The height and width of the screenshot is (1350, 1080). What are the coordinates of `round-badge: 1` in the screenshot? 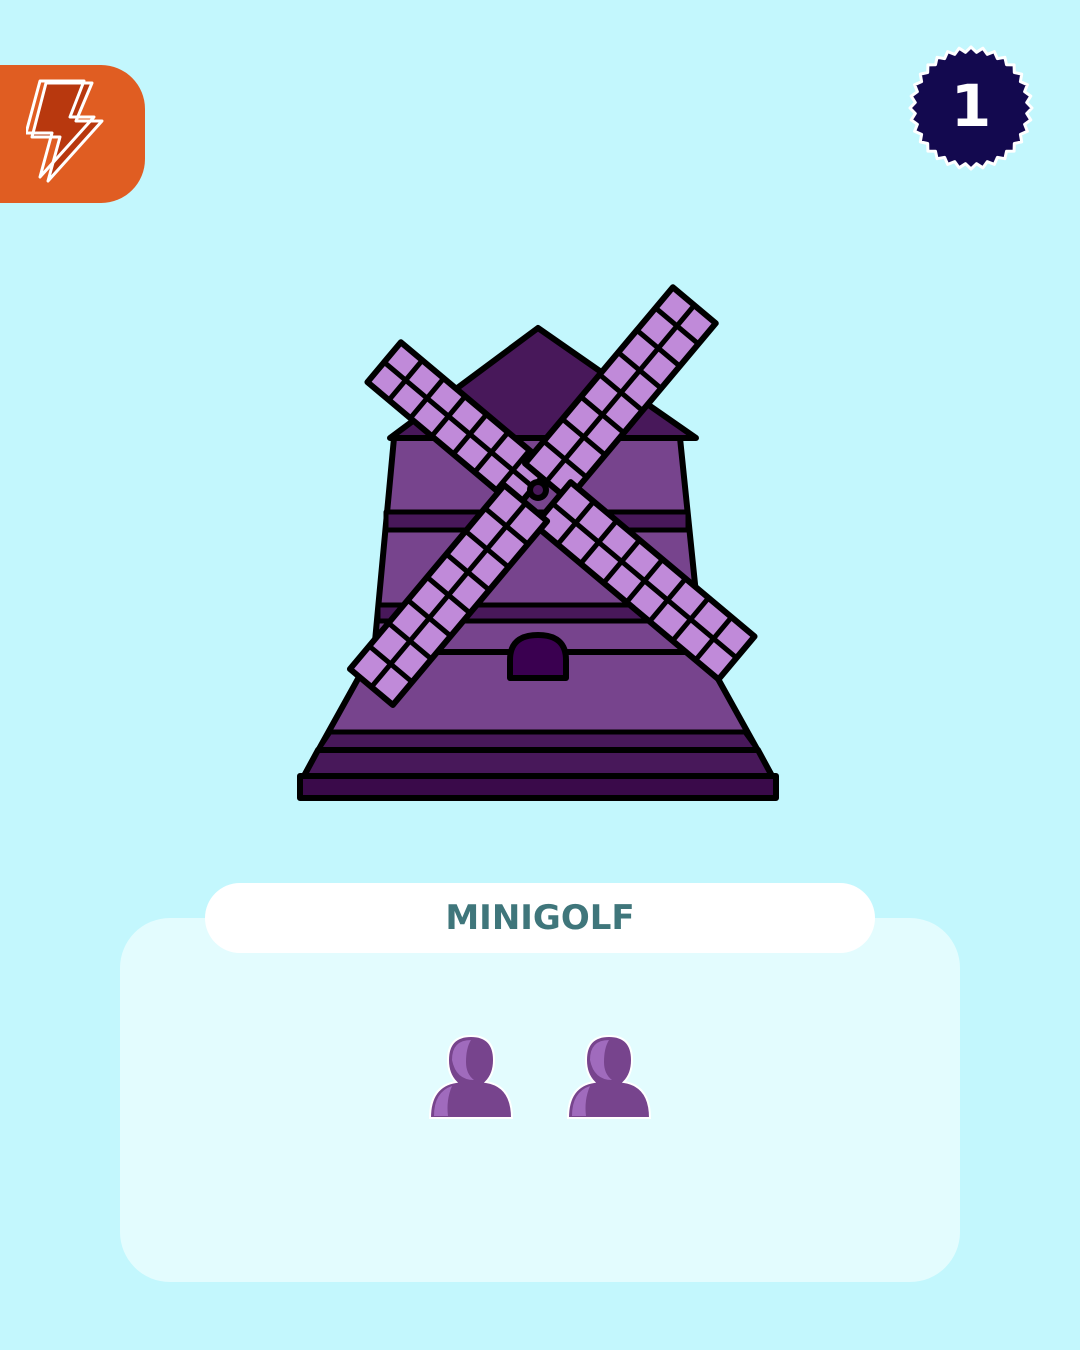 It's located at (971, 108).